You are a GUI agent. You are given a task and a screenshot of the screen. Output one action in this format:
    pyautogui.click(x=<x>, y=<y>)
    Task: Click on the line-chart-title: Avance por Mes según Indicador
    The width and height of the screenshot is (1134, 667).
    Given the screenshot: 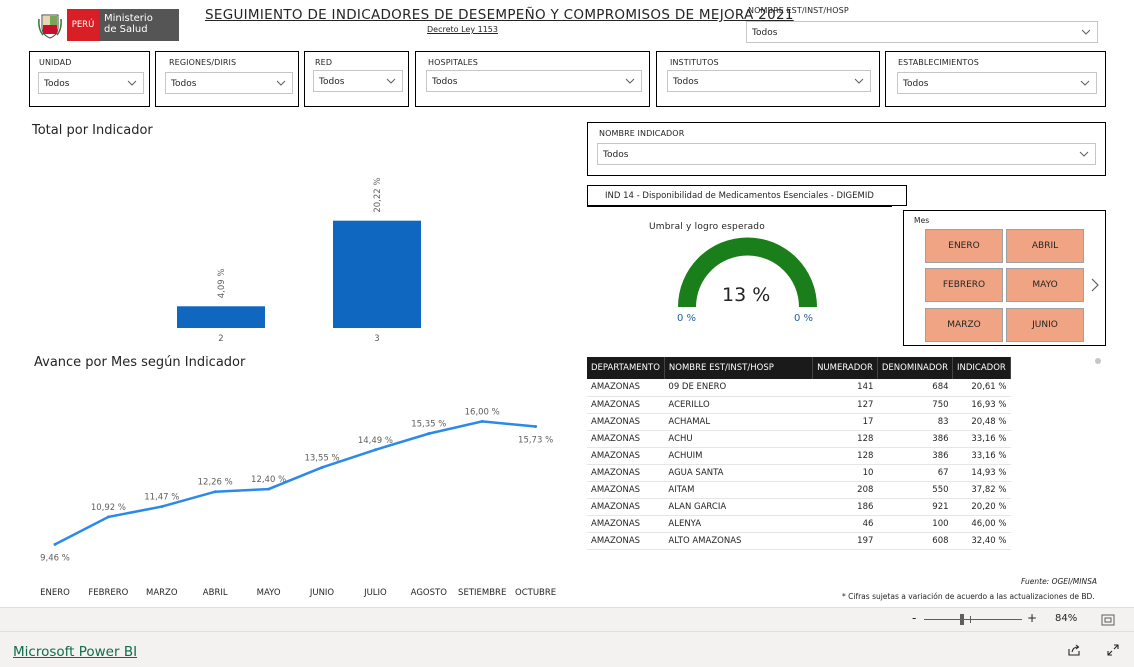 What is the action you would take?
    pyautogui.click(x=140, y=362)
    